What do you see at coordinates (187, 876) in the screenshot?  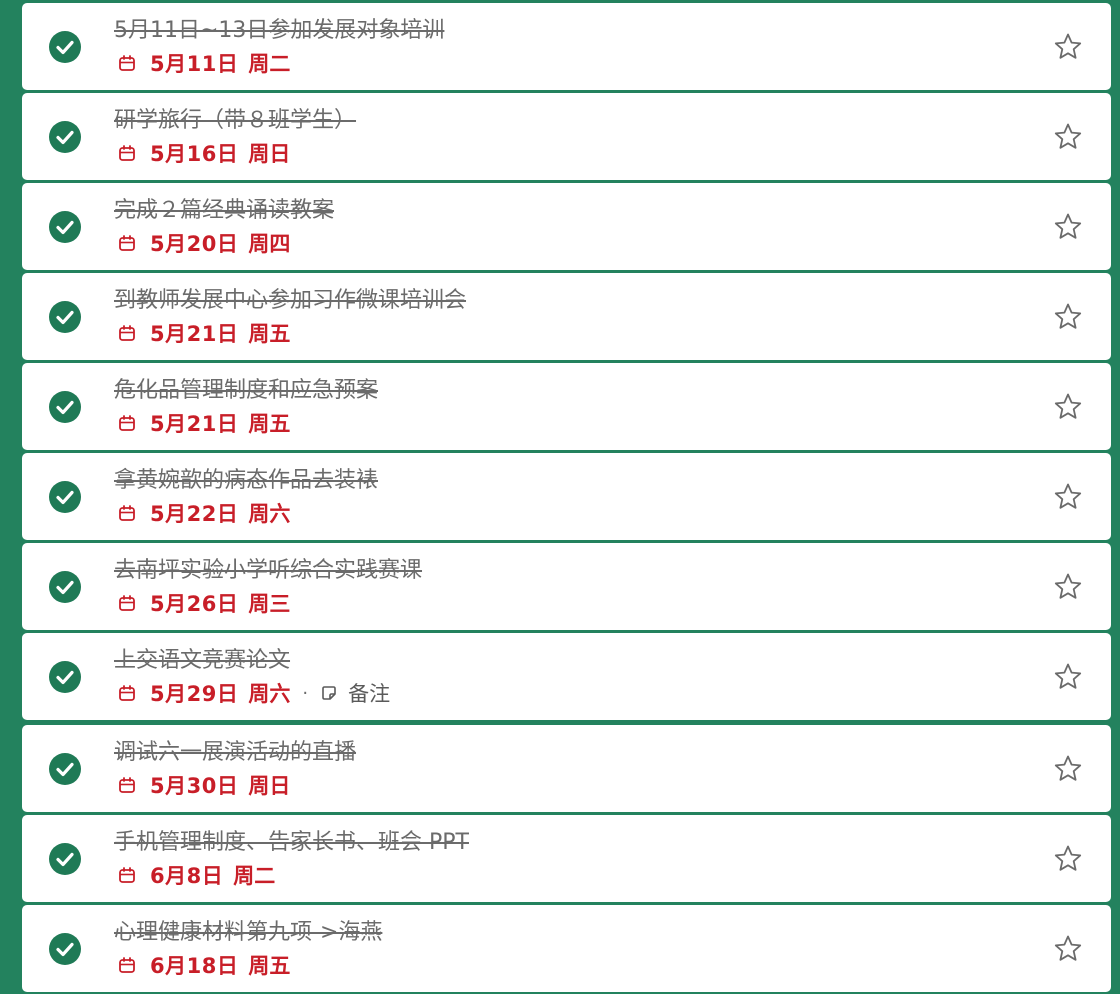 I see `due-date: 6月8日` at bounding box center [187, 876].